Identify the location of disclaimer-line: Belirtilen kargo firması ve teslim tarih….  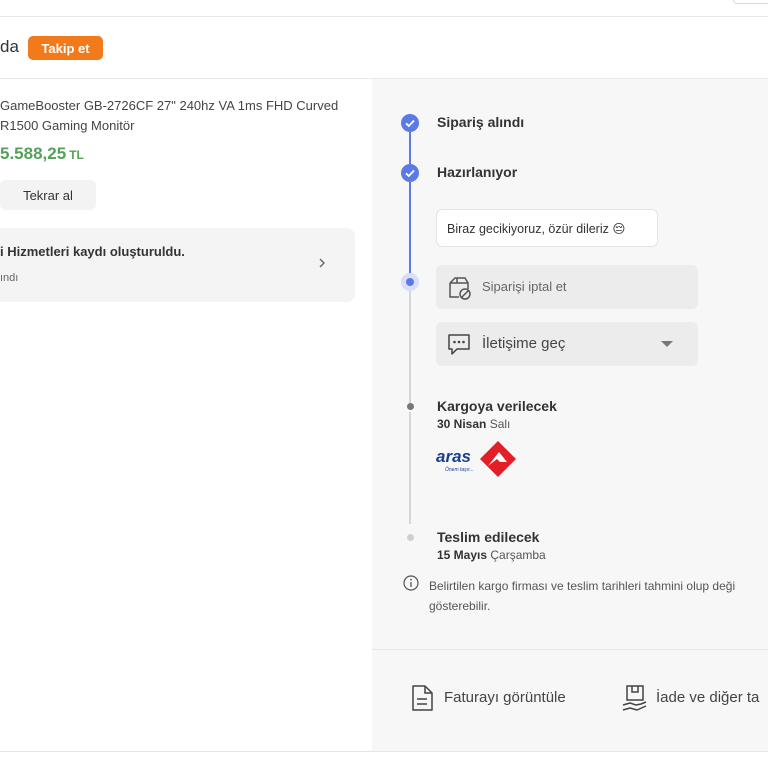
(582, 586).